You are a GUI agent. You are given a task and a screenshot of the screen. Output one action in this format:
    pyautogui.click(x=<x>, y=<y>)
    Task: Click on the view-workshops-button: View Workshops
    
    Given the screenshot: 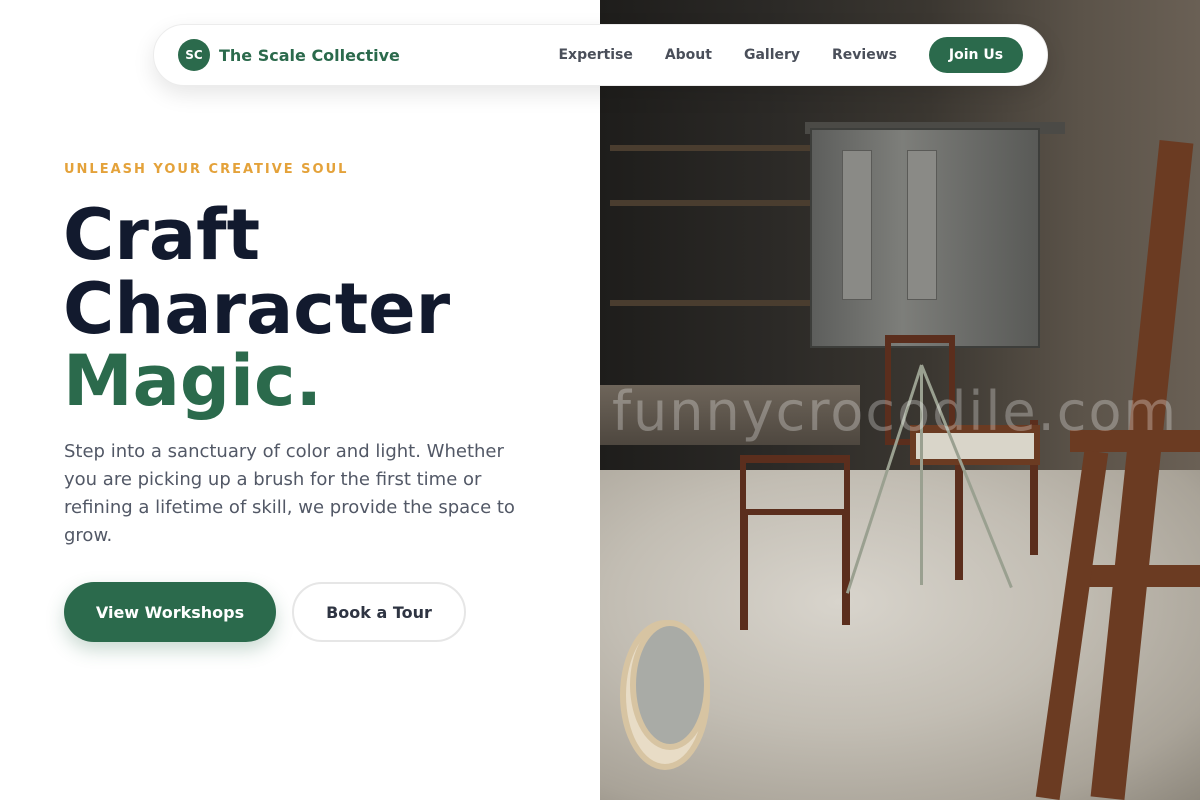 What is the action you would take?
    pyautogui.click(x=170, y=612)
    